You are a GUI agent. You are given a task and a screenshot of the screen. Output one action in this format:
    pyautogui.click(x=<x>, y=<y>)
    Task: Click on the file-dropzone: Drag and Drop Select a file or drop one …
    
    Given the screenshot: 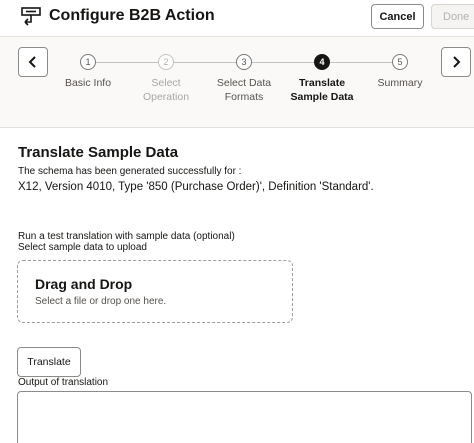 What is the action you would take?
    pyautogui.click(x=155, y=291)
    